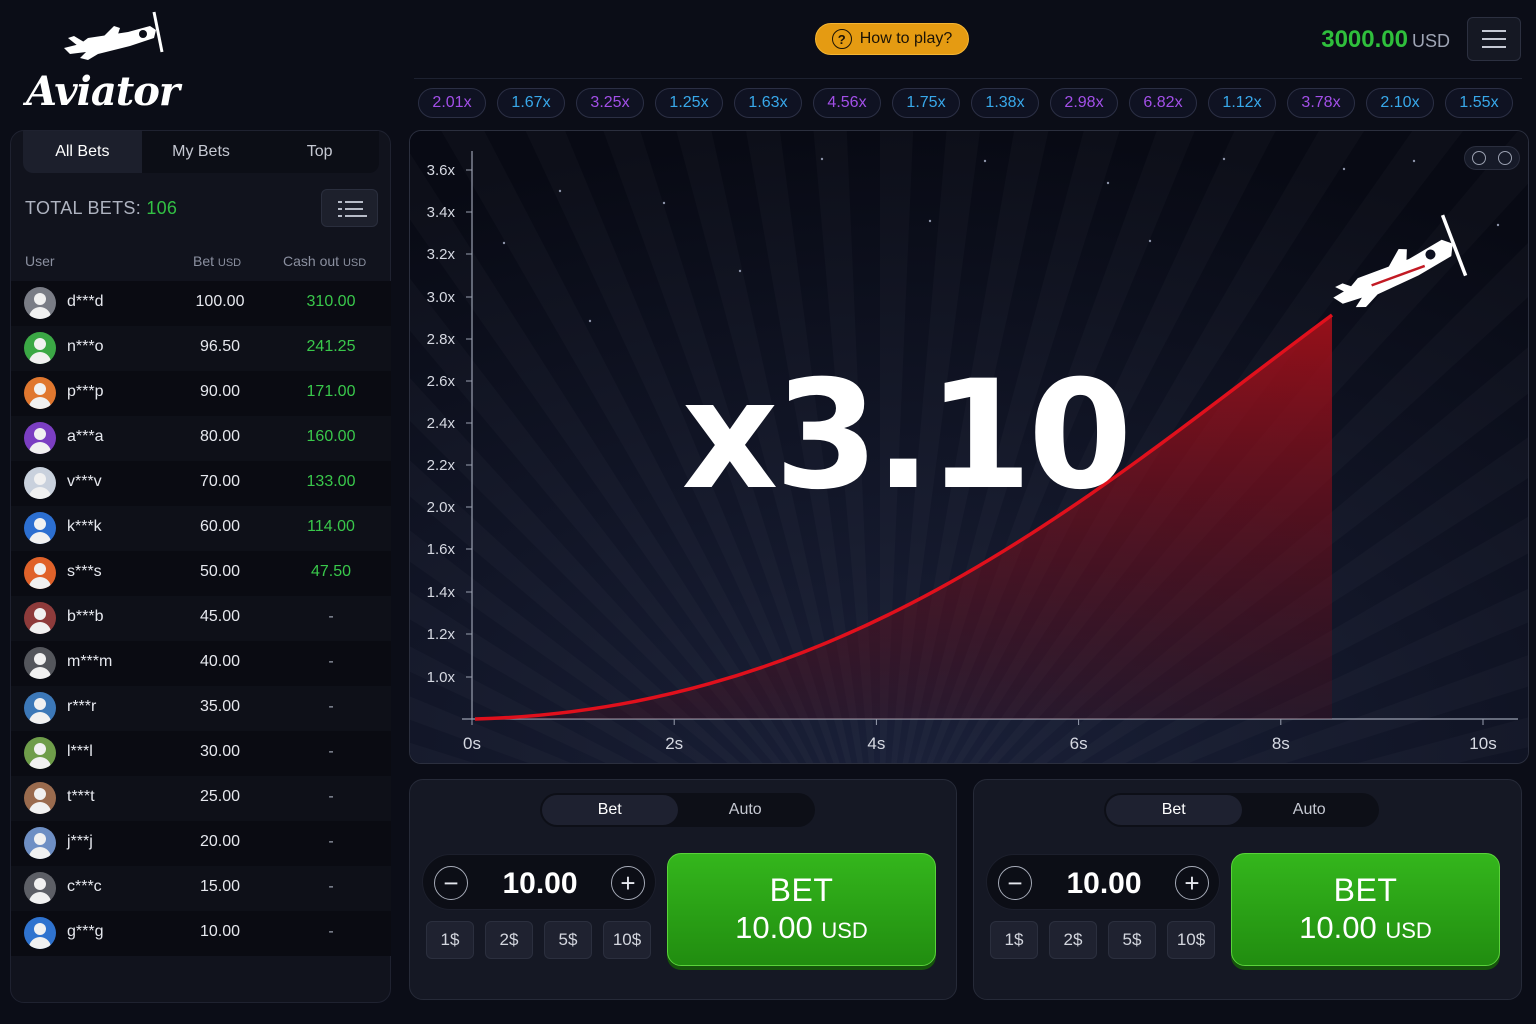  Describe the element at coordinates (331, 526) in the screenshot. I see `bet-cashout: 114.00` at that location.